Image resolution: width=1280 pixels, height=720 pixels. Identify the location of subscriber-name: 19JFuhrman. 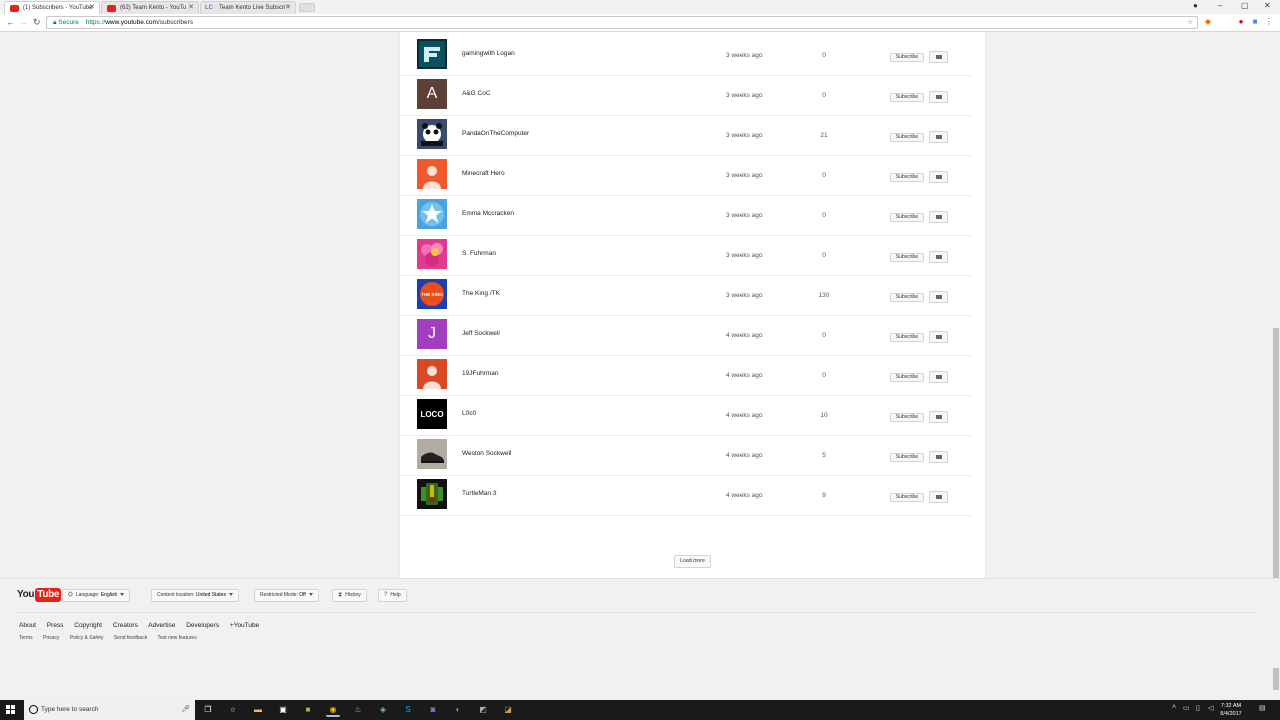
(480, 373).